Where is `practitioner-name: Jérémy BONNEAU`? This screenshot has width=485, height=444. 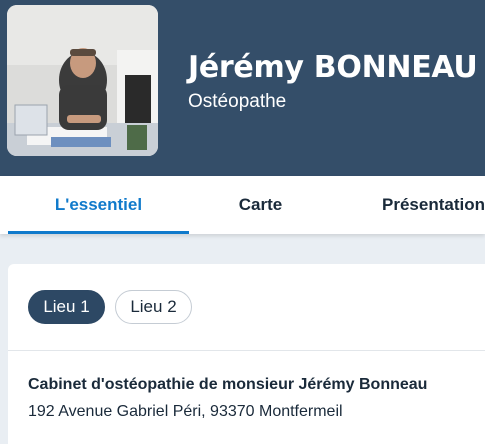 practitioner-name: Jérémy BONNEAU is located at coordinates (333, 67).